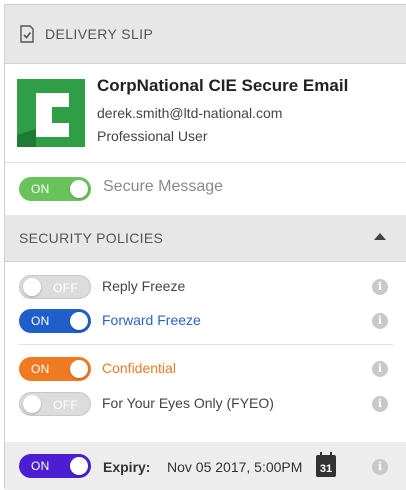 The image size is (406, 490). I want to click on reply-freeze-label: Reply Freeze, so click(144, 286).